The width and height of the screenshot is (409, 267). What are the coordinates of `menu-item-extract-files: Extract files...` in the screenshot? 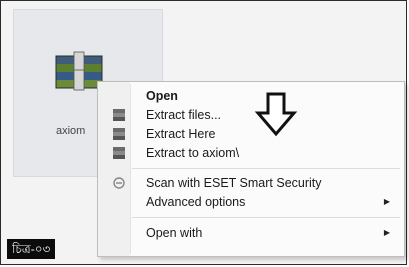 It's located at (251, 115).